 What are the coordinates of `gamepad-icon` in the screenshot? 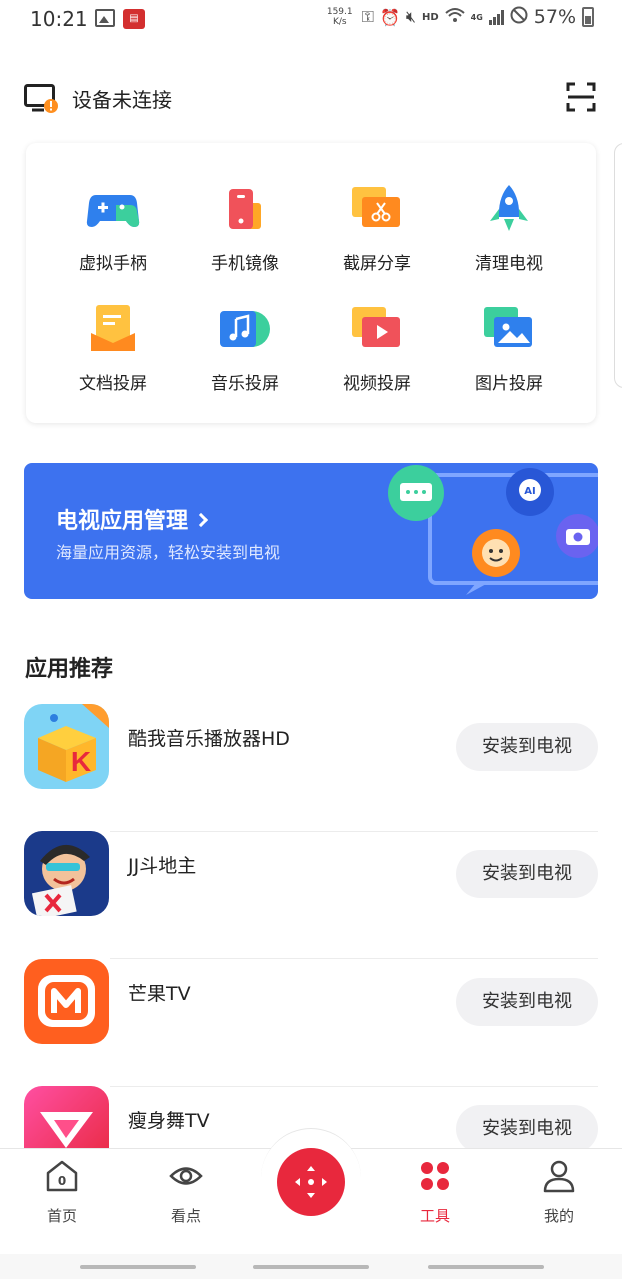 It's located at (113, 210).